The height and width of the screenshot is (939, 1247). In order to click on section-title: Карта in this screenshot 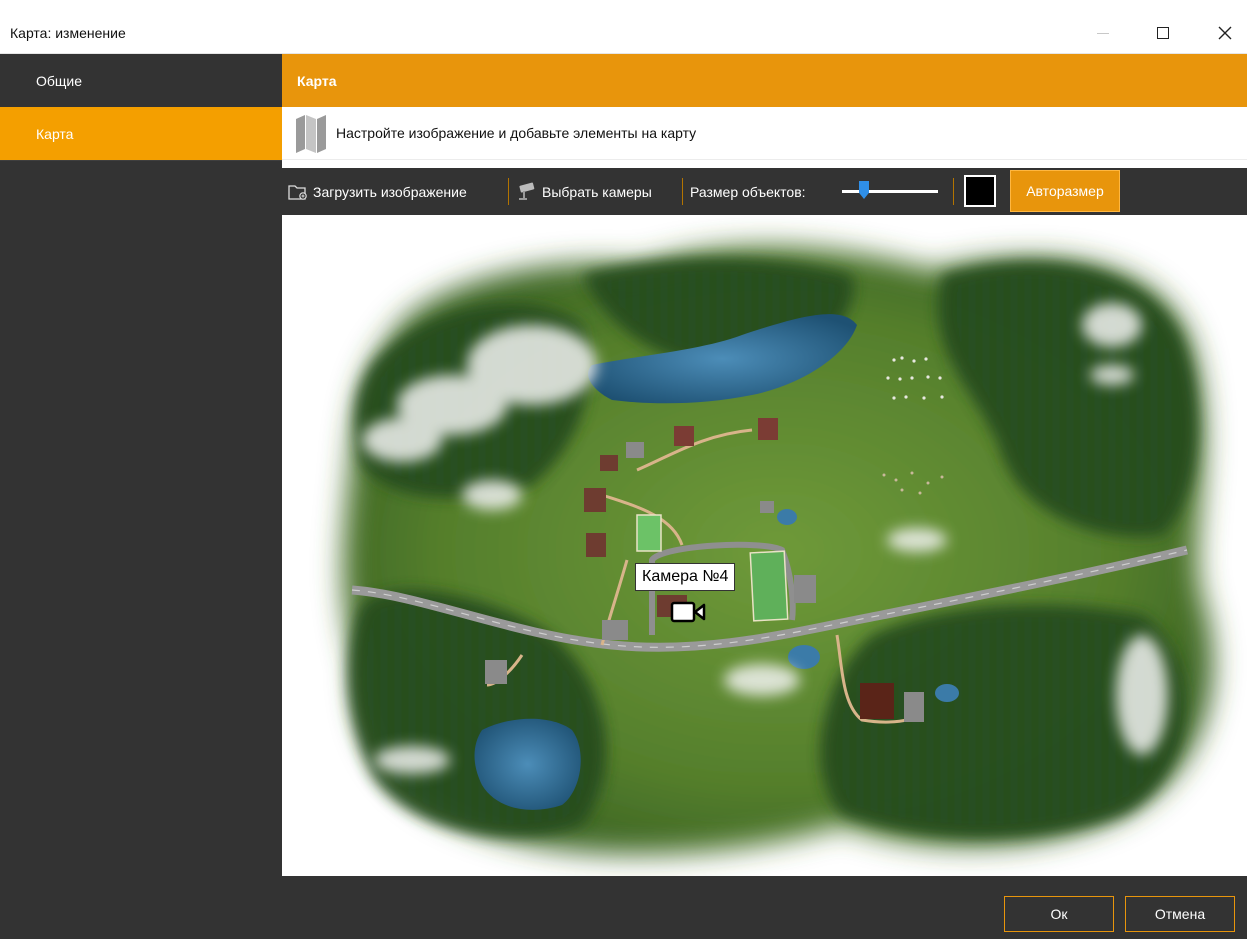, I will do `click(317, 80)`.